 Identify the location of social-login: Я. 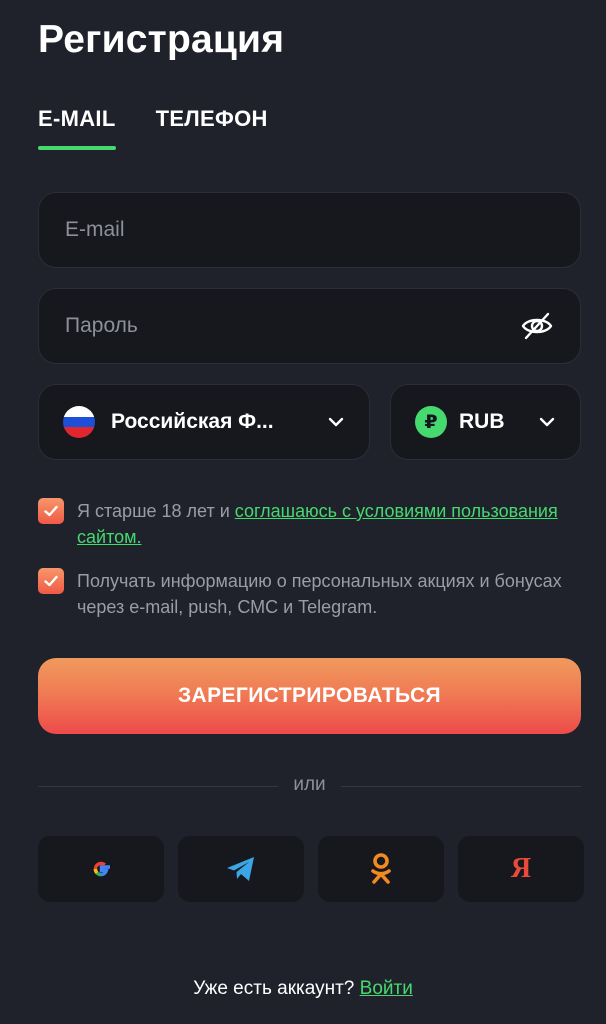
(311, 869).